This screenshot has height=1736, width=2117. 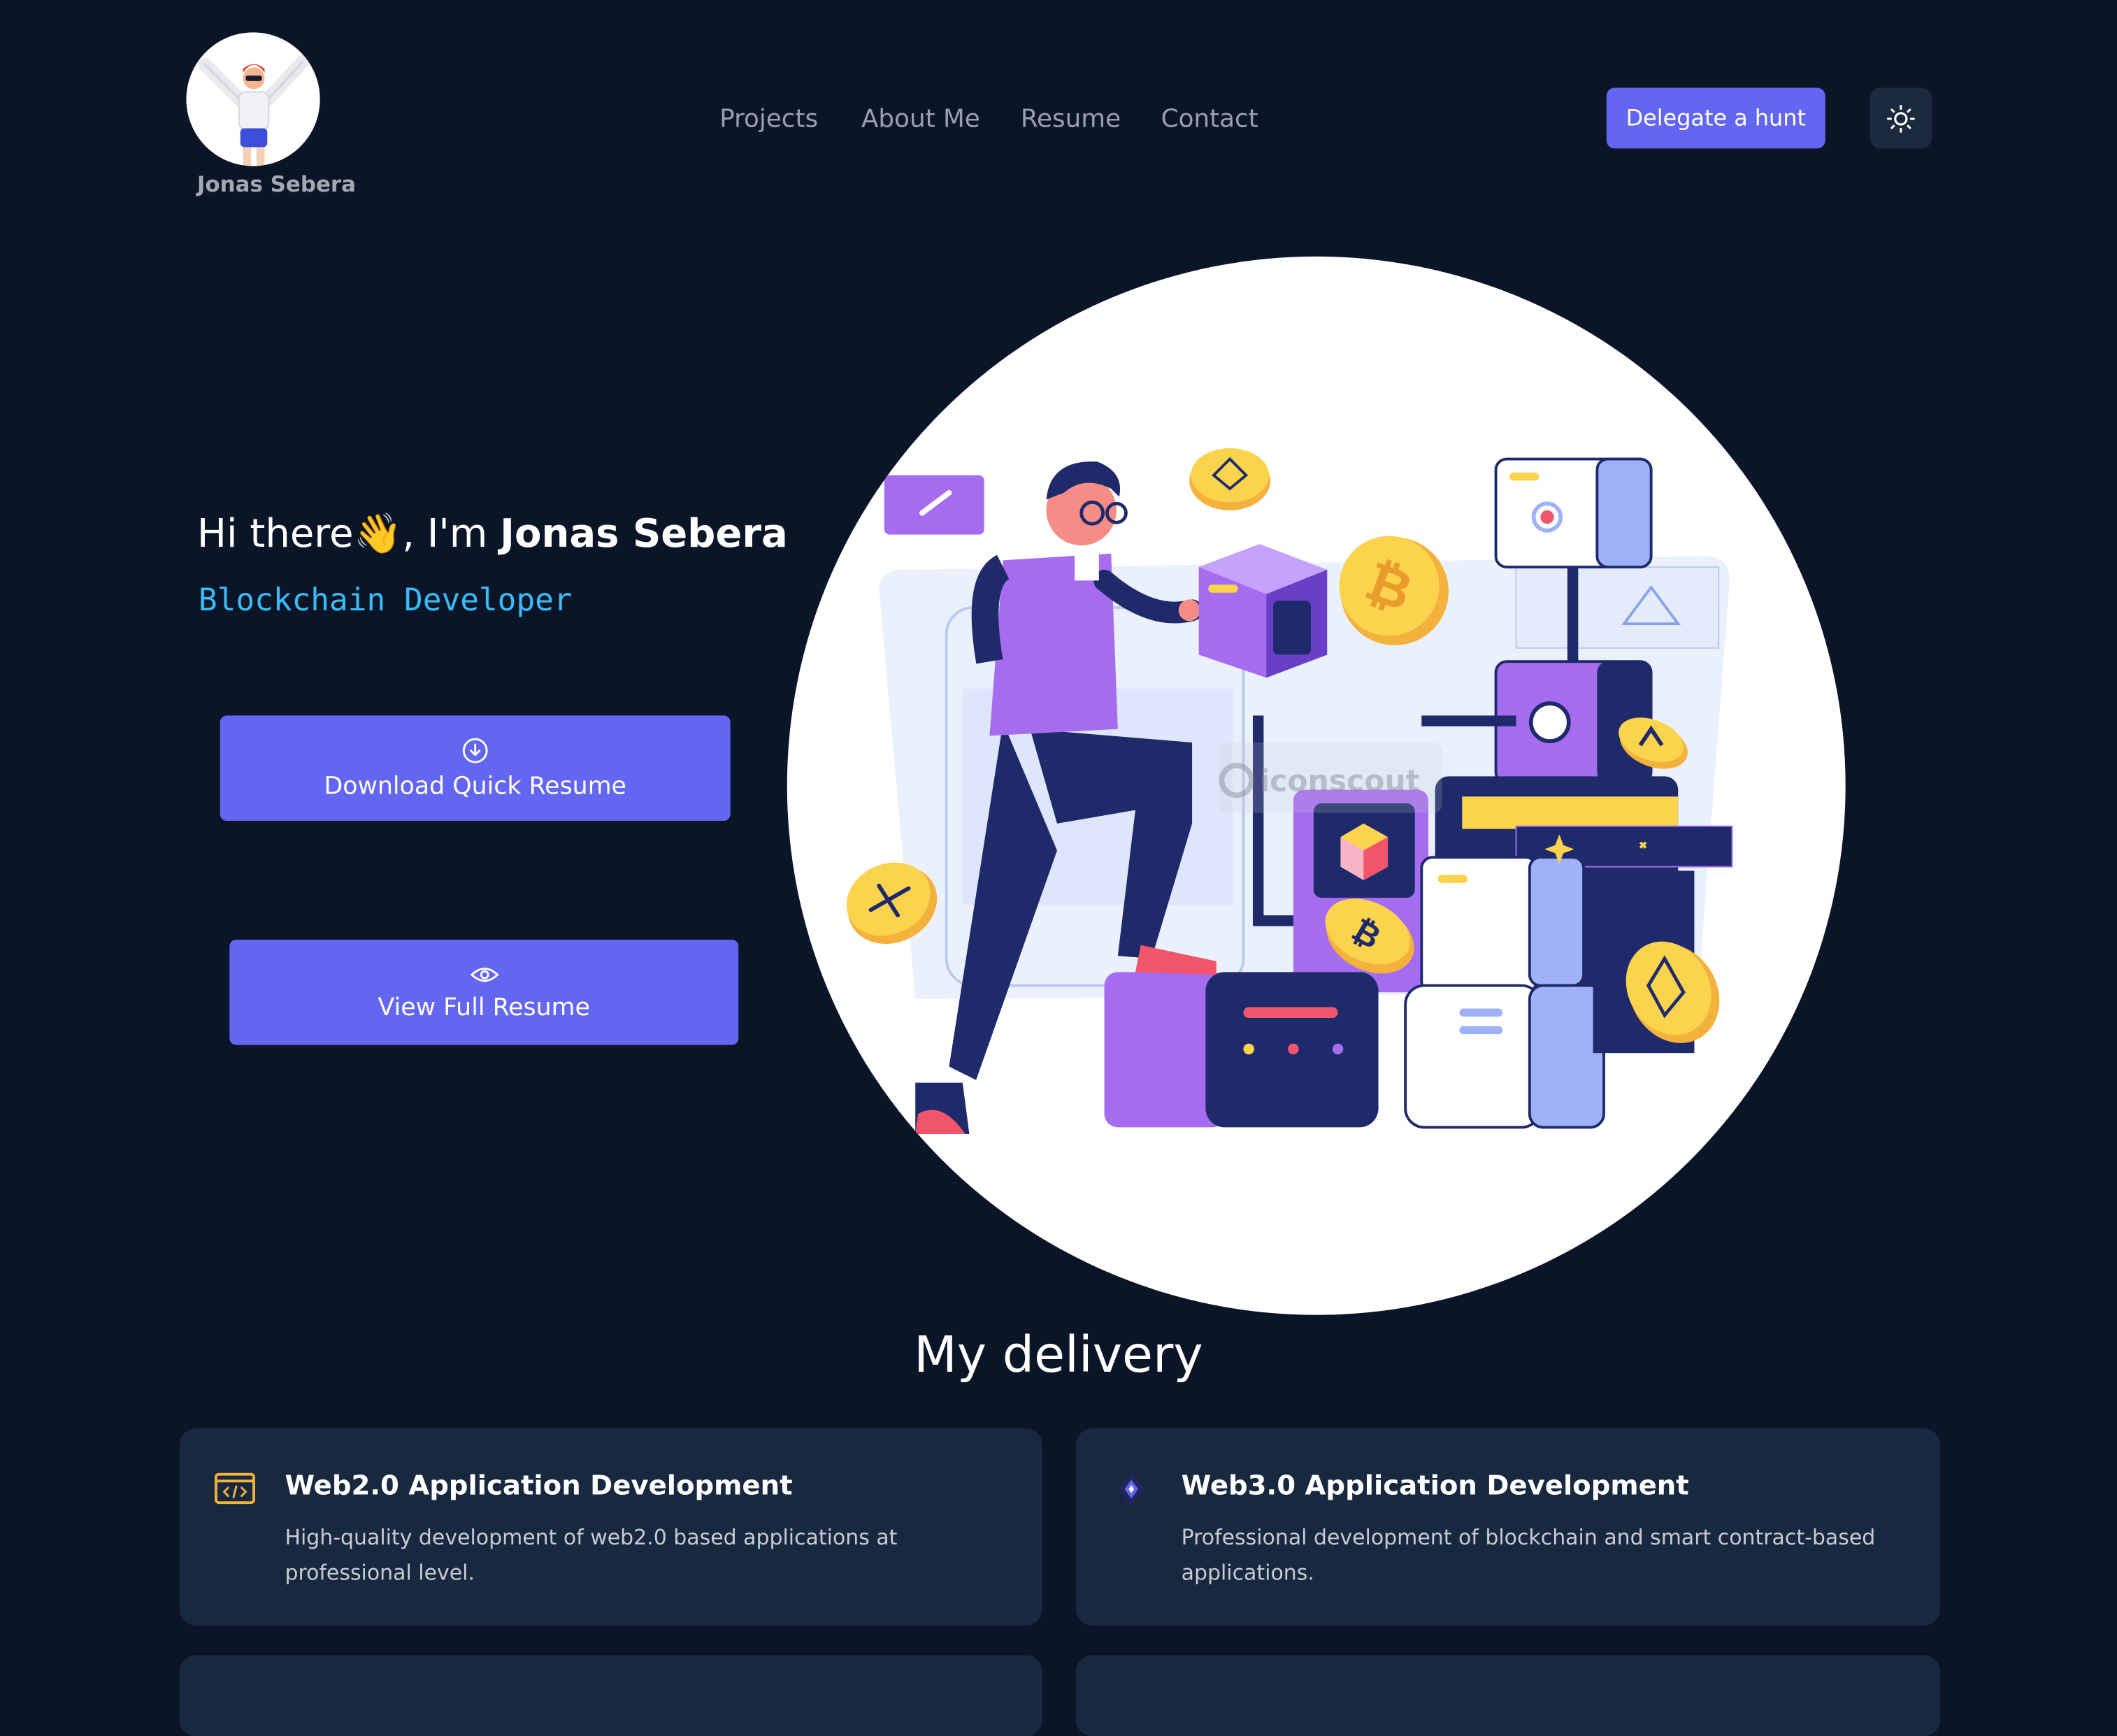 I want to click on code-window-icon, so click(x=235, y=1489).